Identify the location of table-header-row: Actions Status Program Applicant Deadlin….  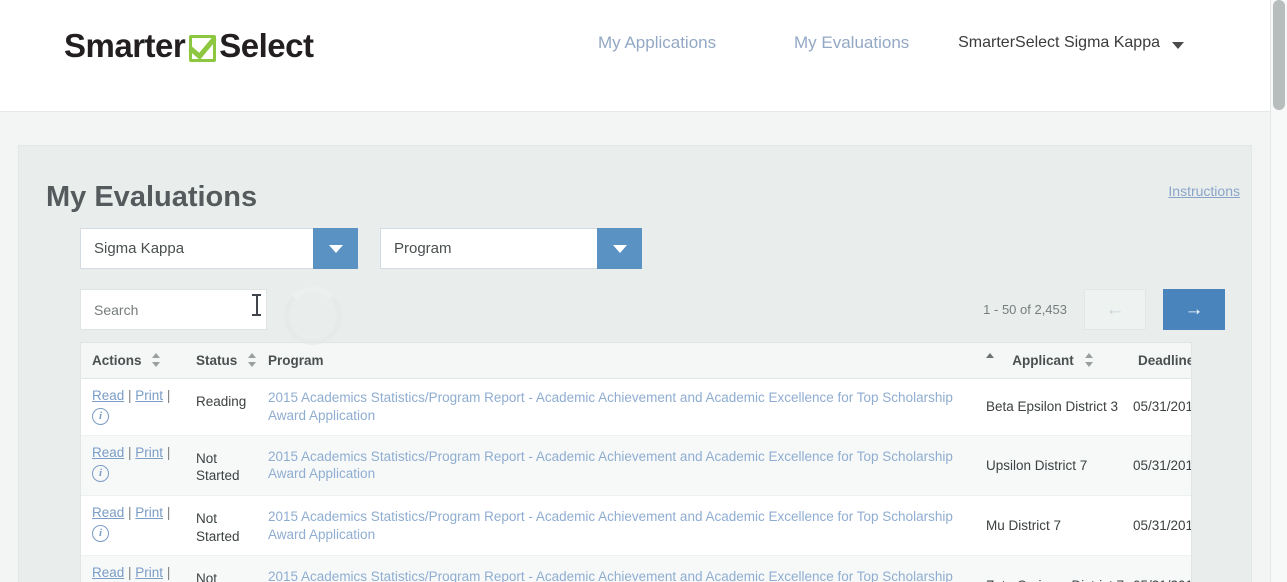
(636, 361).